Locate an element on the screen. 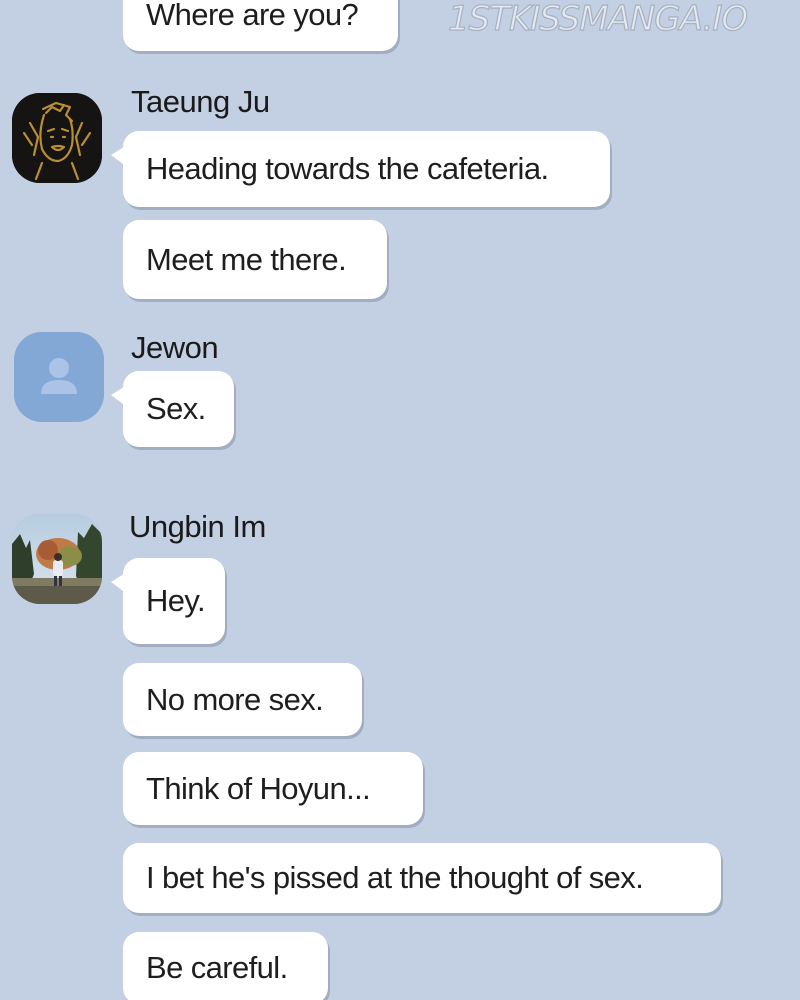 This screenshot has height=1000, width=800. message-text: Meet me there. is located at coordinates (246, 259).